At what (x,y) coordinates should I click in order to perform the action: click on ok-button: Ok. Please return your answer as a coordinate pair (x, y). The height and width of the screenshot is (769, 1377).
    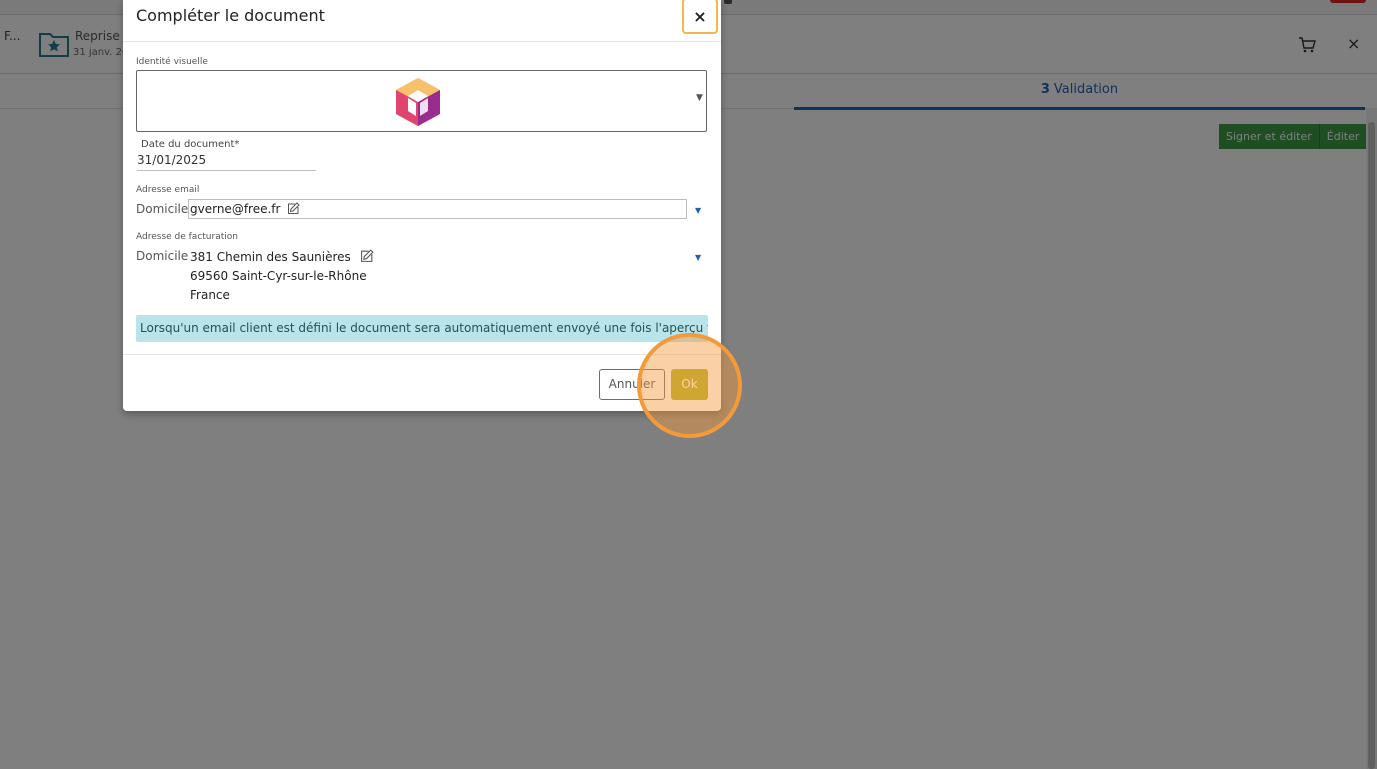
    Looking at the image, I should click on (689, 384).